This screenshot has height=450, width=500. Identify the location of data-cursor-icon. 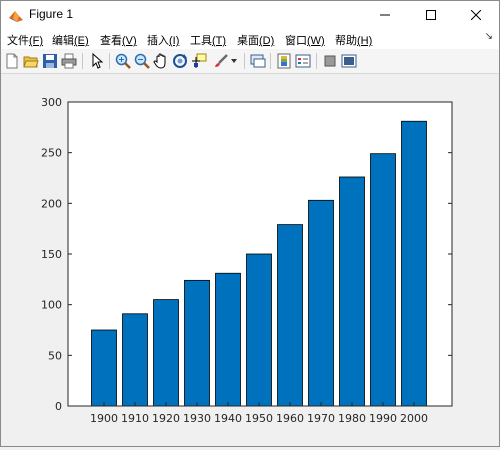
(199, 60).